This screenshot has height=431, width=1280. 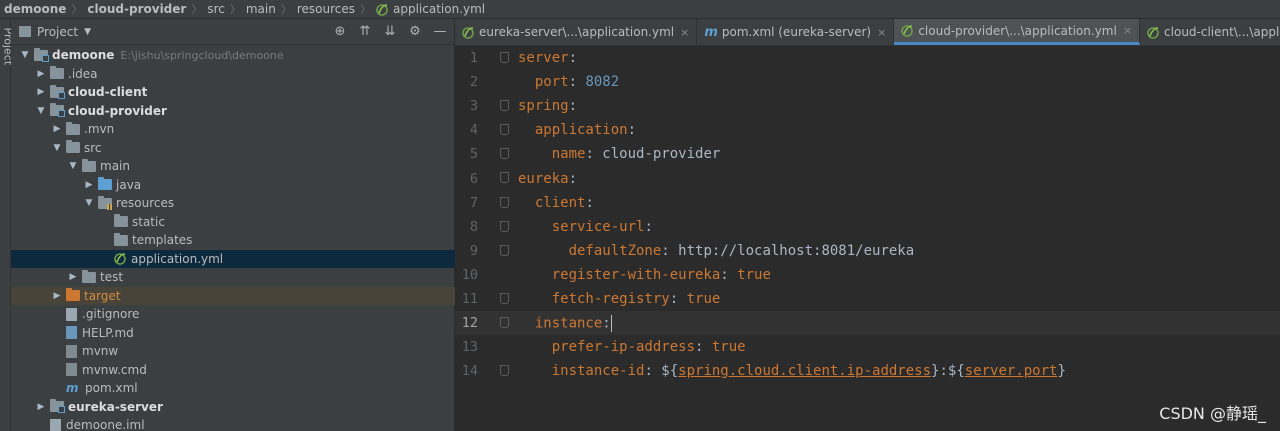 I want to click on tree-item-label: src, so click(x=93, y=147).